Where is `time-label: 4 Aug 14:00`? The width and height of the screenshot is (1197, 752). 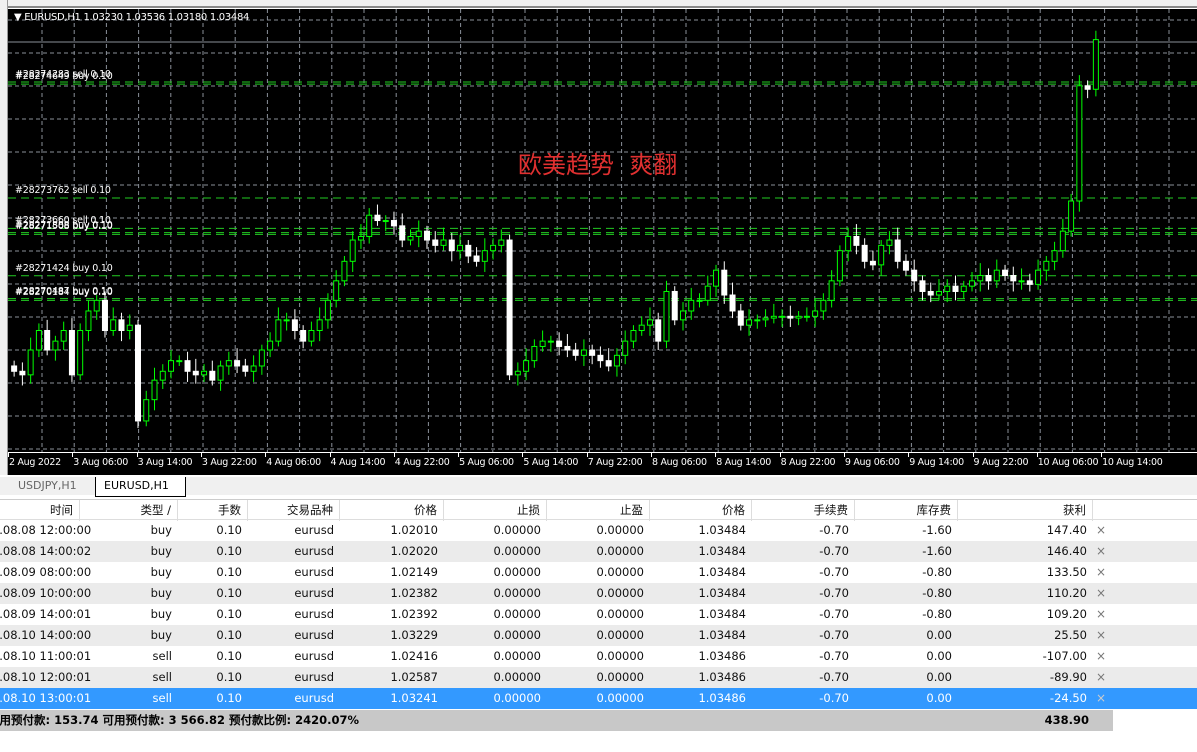
time-label: 4 Aug 14:00 is located at coordinates (358, 462).